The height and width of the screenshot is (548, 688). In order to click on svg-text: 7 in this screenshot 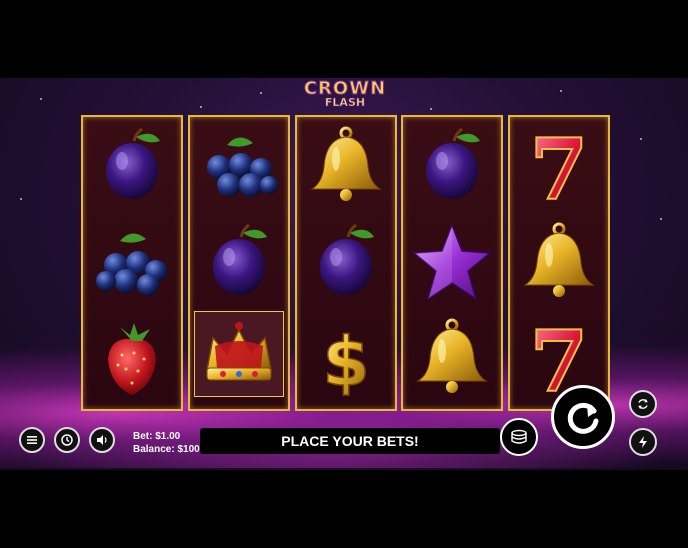, I will do `click(559, 165)`.